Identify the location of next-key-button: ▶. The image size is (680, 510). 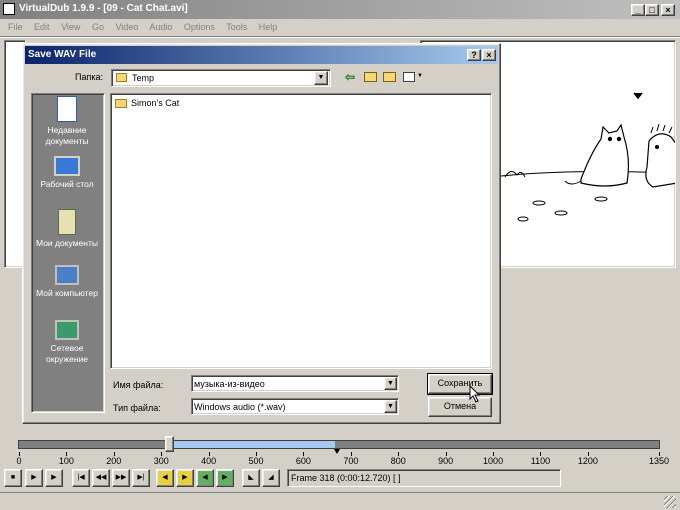
(185, 478).